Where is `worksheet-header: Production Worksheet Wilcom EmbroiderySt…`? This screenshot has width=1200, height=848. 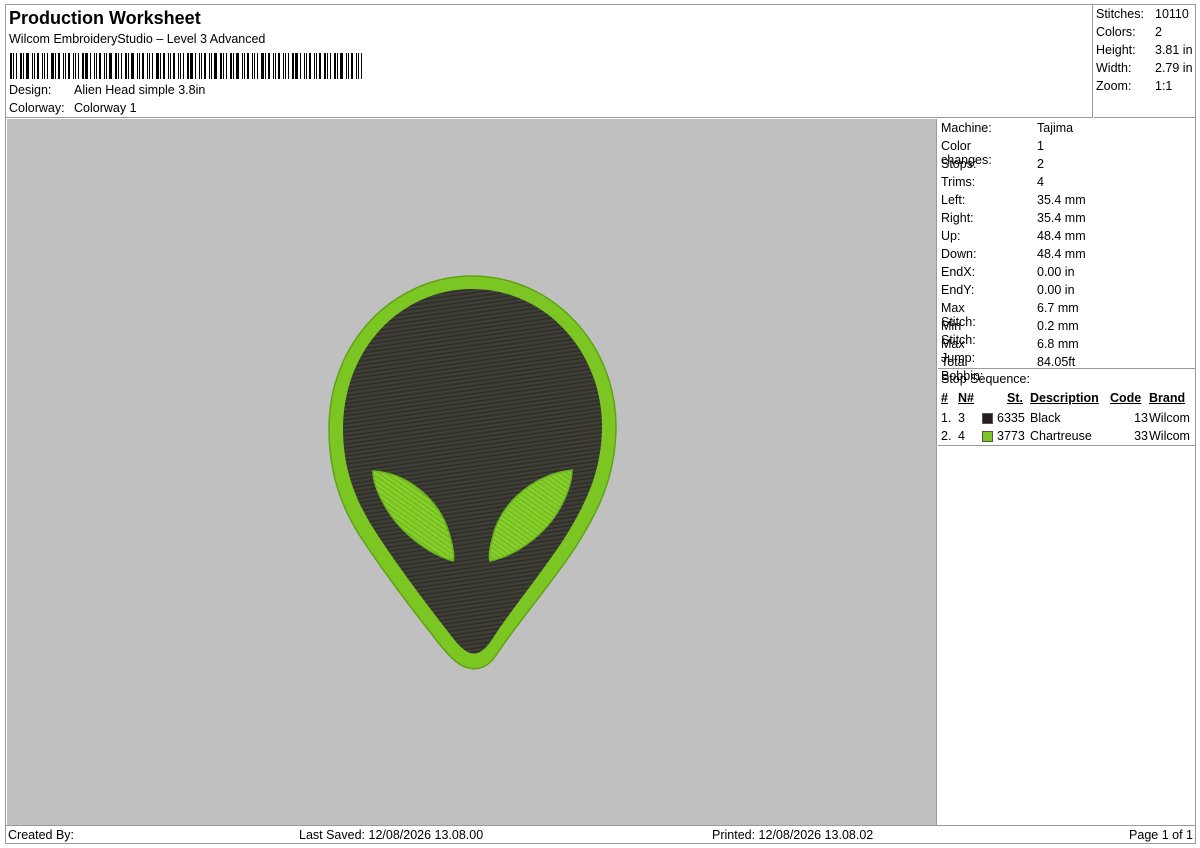 worksheet-header: Production Worksheet Wilcom EmbroiderySt… is located at coordinates (549, 61).